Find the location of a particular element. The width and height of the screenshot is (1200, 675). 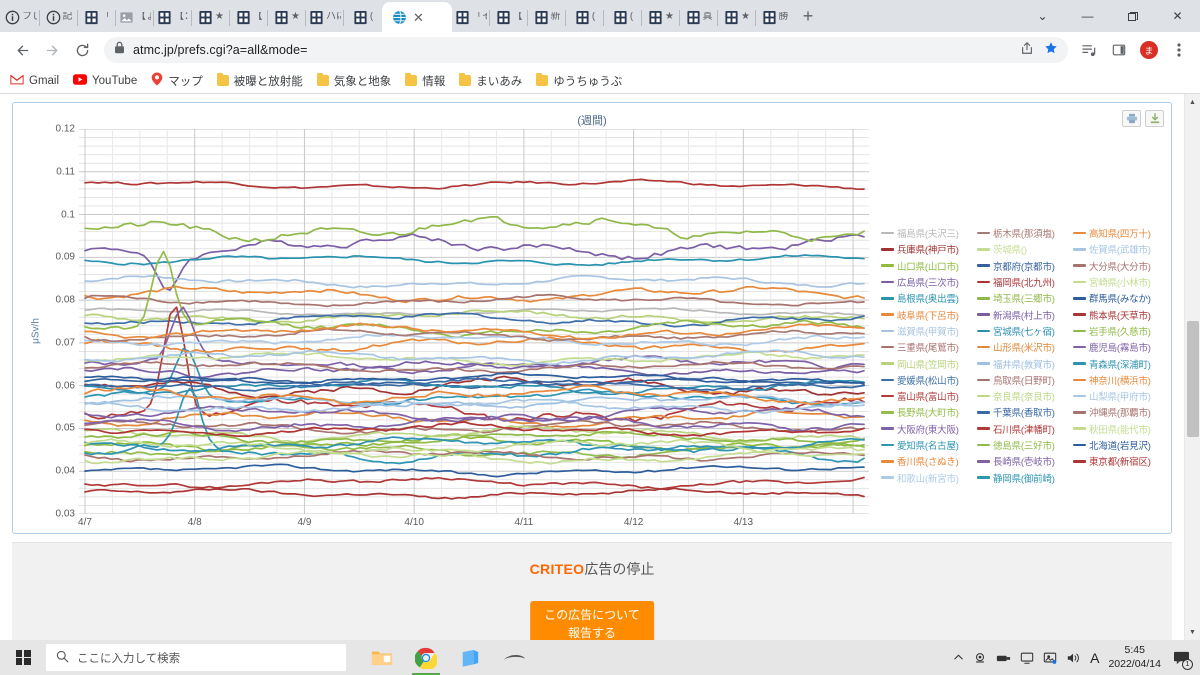

legend-item: 新潟県(村上市) is located at coordinates (1025, 314).